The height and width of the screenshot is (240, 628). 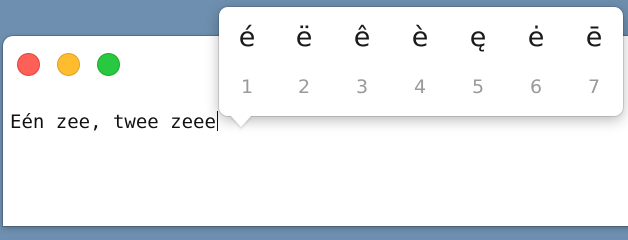 What do you see at coordinates (362, 61) in the screenshot?
I see `accent-option-e-circumflex: ê 3` at bounding box center [362, 61].